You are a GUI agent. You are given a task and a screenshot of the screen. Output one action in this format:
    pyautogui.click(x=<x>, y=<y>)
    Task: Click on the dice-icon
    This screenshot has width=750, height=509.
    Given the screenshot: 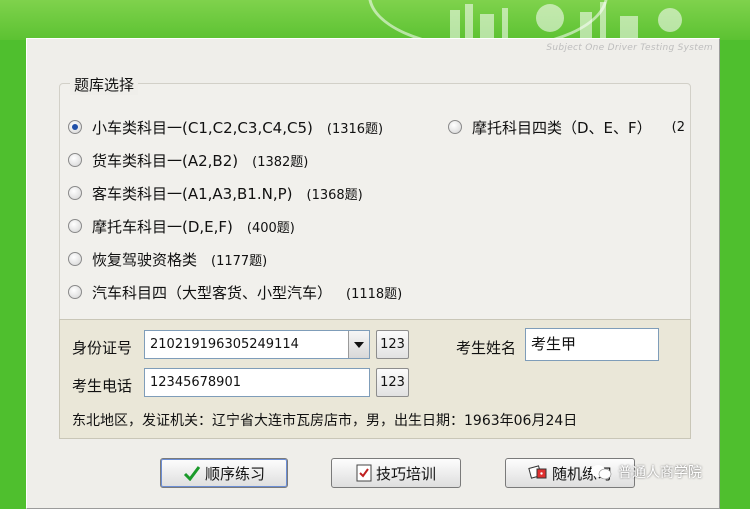 What is the action you would take?
    pyautogui.click(x=538, y=473)
    